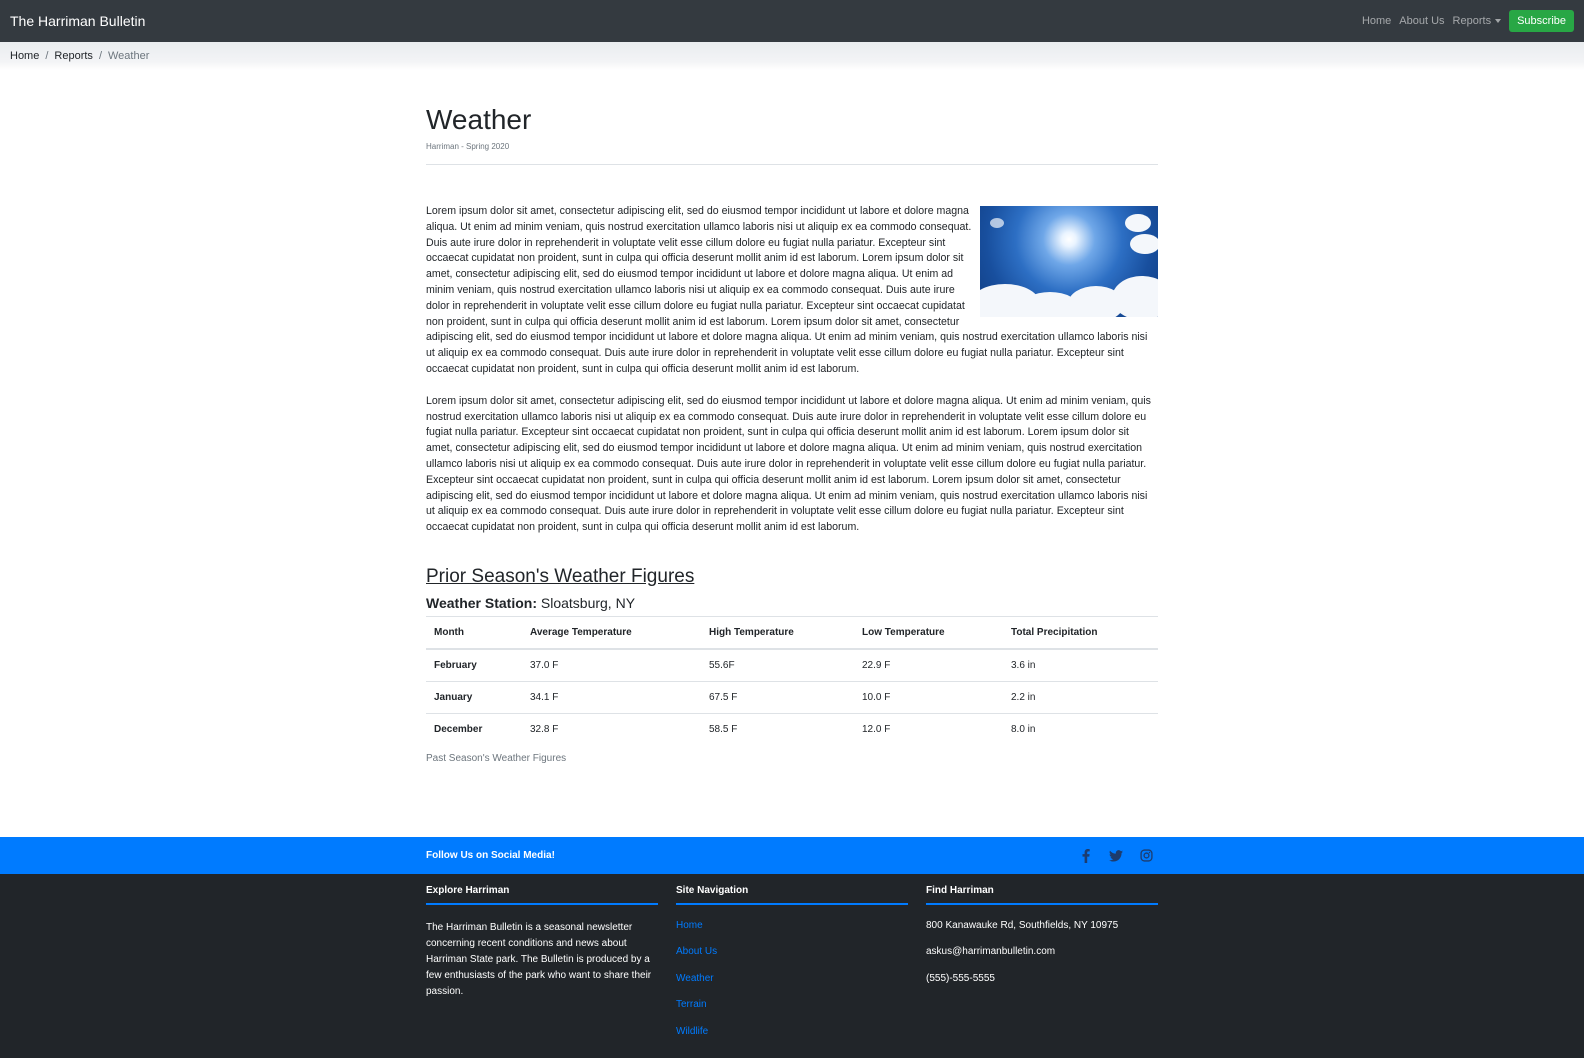  Describe the element at coordinates (876, 730) in the screenshot. I see `table-cell: 12.0 F` at that location.